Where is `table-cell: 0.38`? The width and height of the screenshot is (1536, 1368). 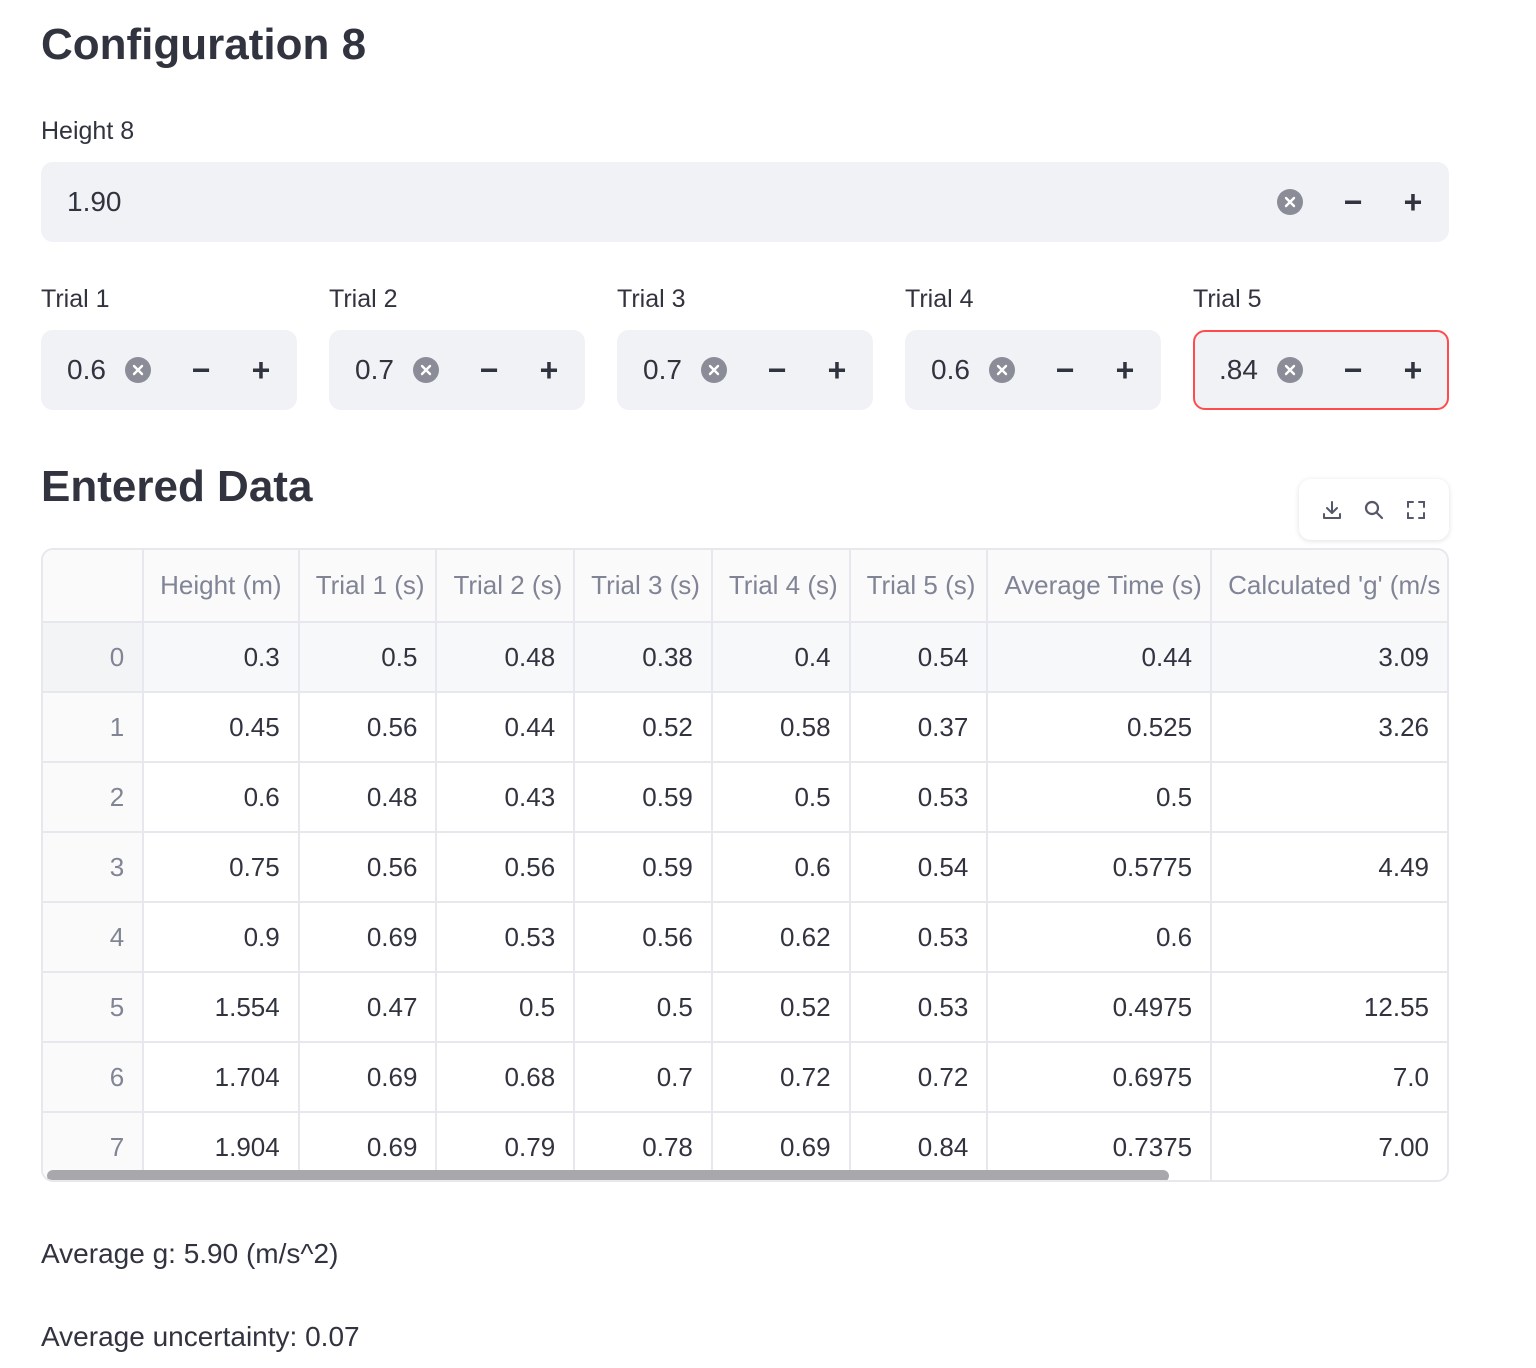
table-cell: 0.38 is located at coordinates (643, 657).